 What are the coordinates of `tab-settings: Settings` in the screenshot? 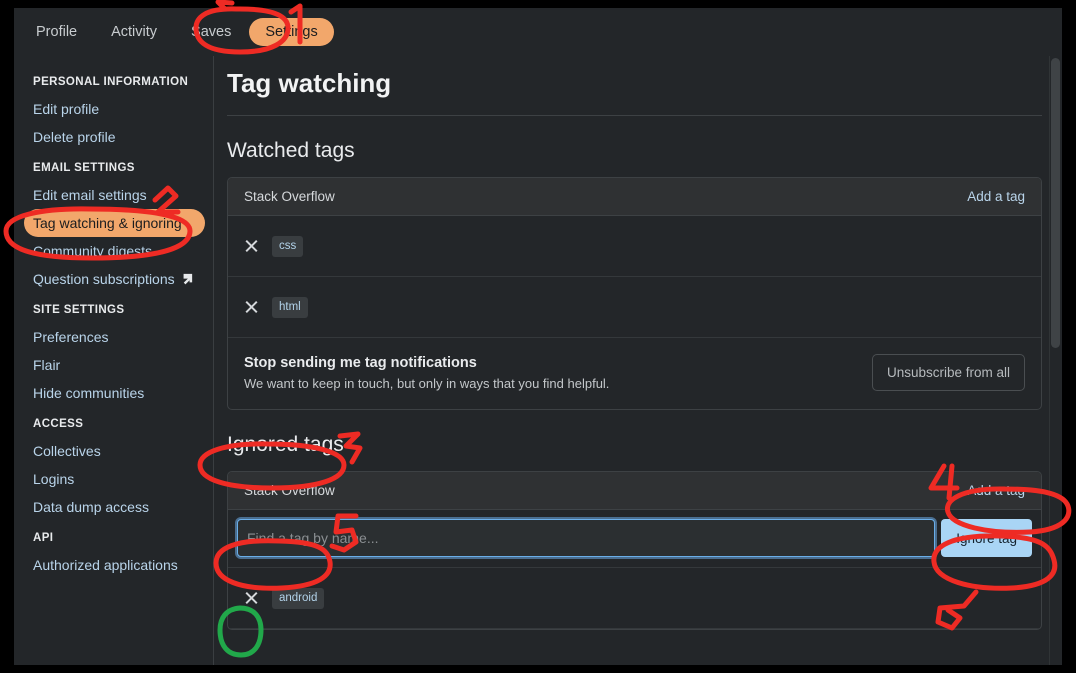 It's located at (291, 32).